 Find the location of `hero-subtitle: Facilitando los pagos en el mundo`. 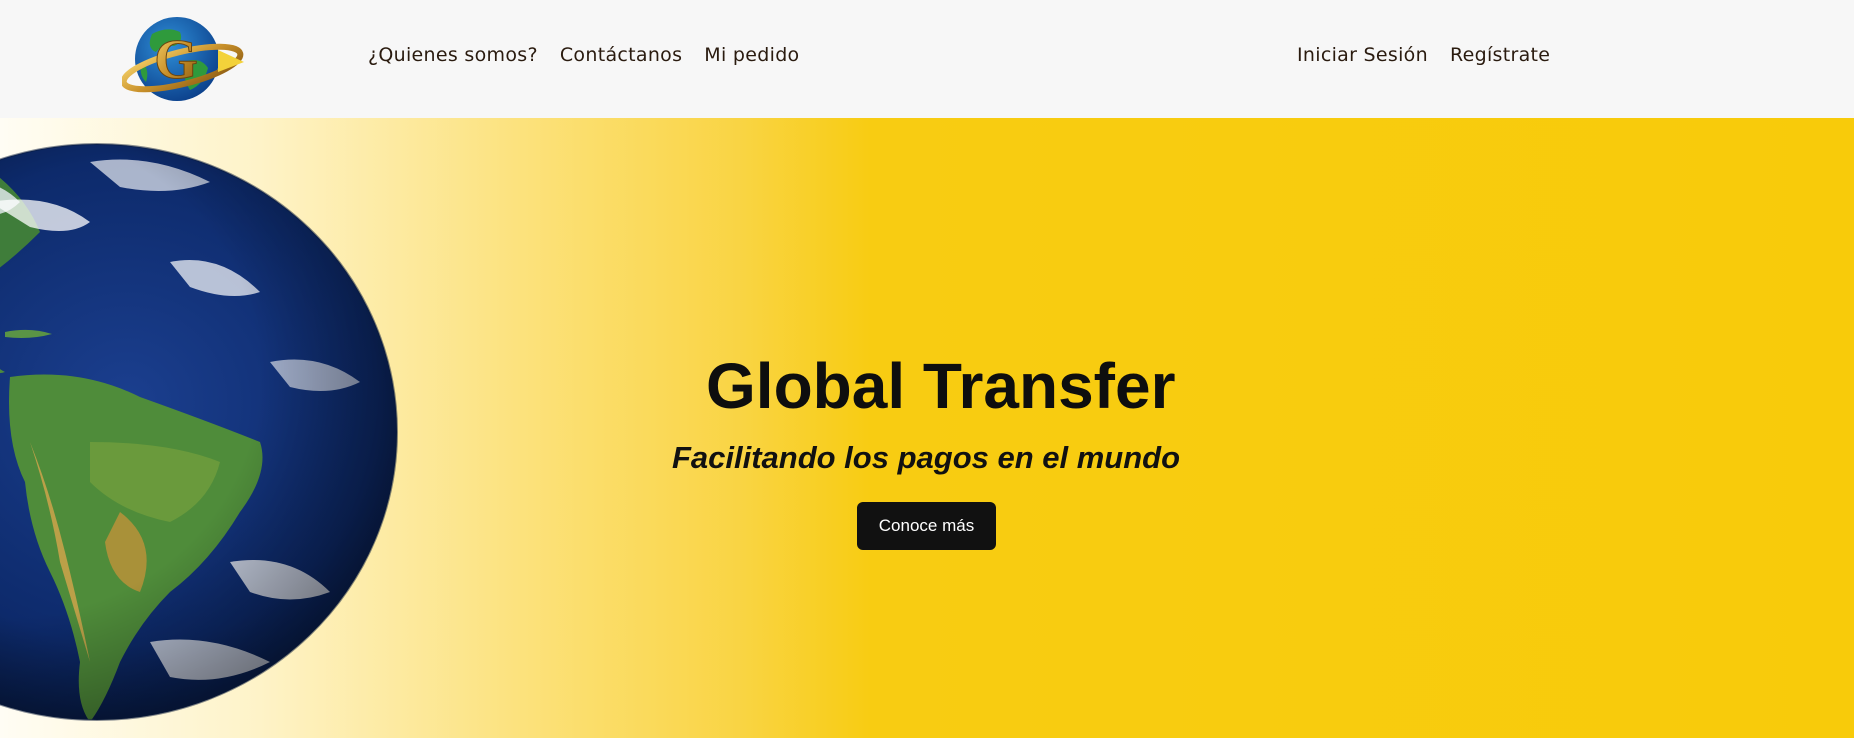

hero-subtitle: Facilitando los pagos en el mundo is located at coordinates (926, 457).